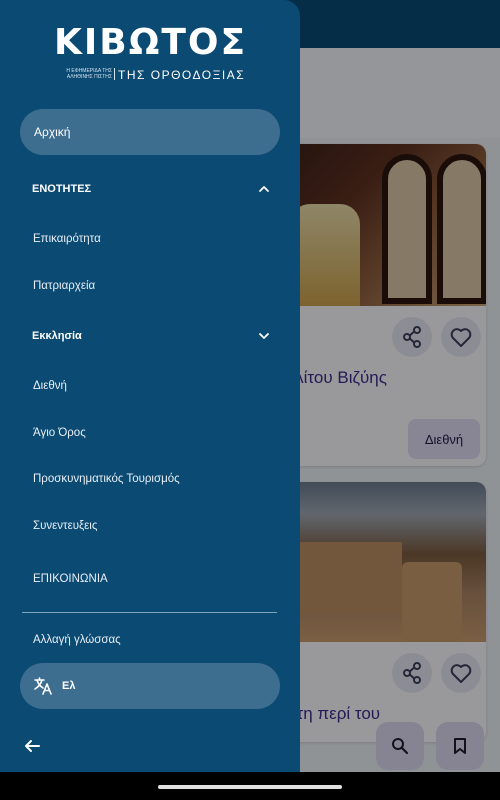  What do you see at coordinates (69, 686) in the screenshot?
I see `language-value: Ελ` at bounding box center [69, 686].